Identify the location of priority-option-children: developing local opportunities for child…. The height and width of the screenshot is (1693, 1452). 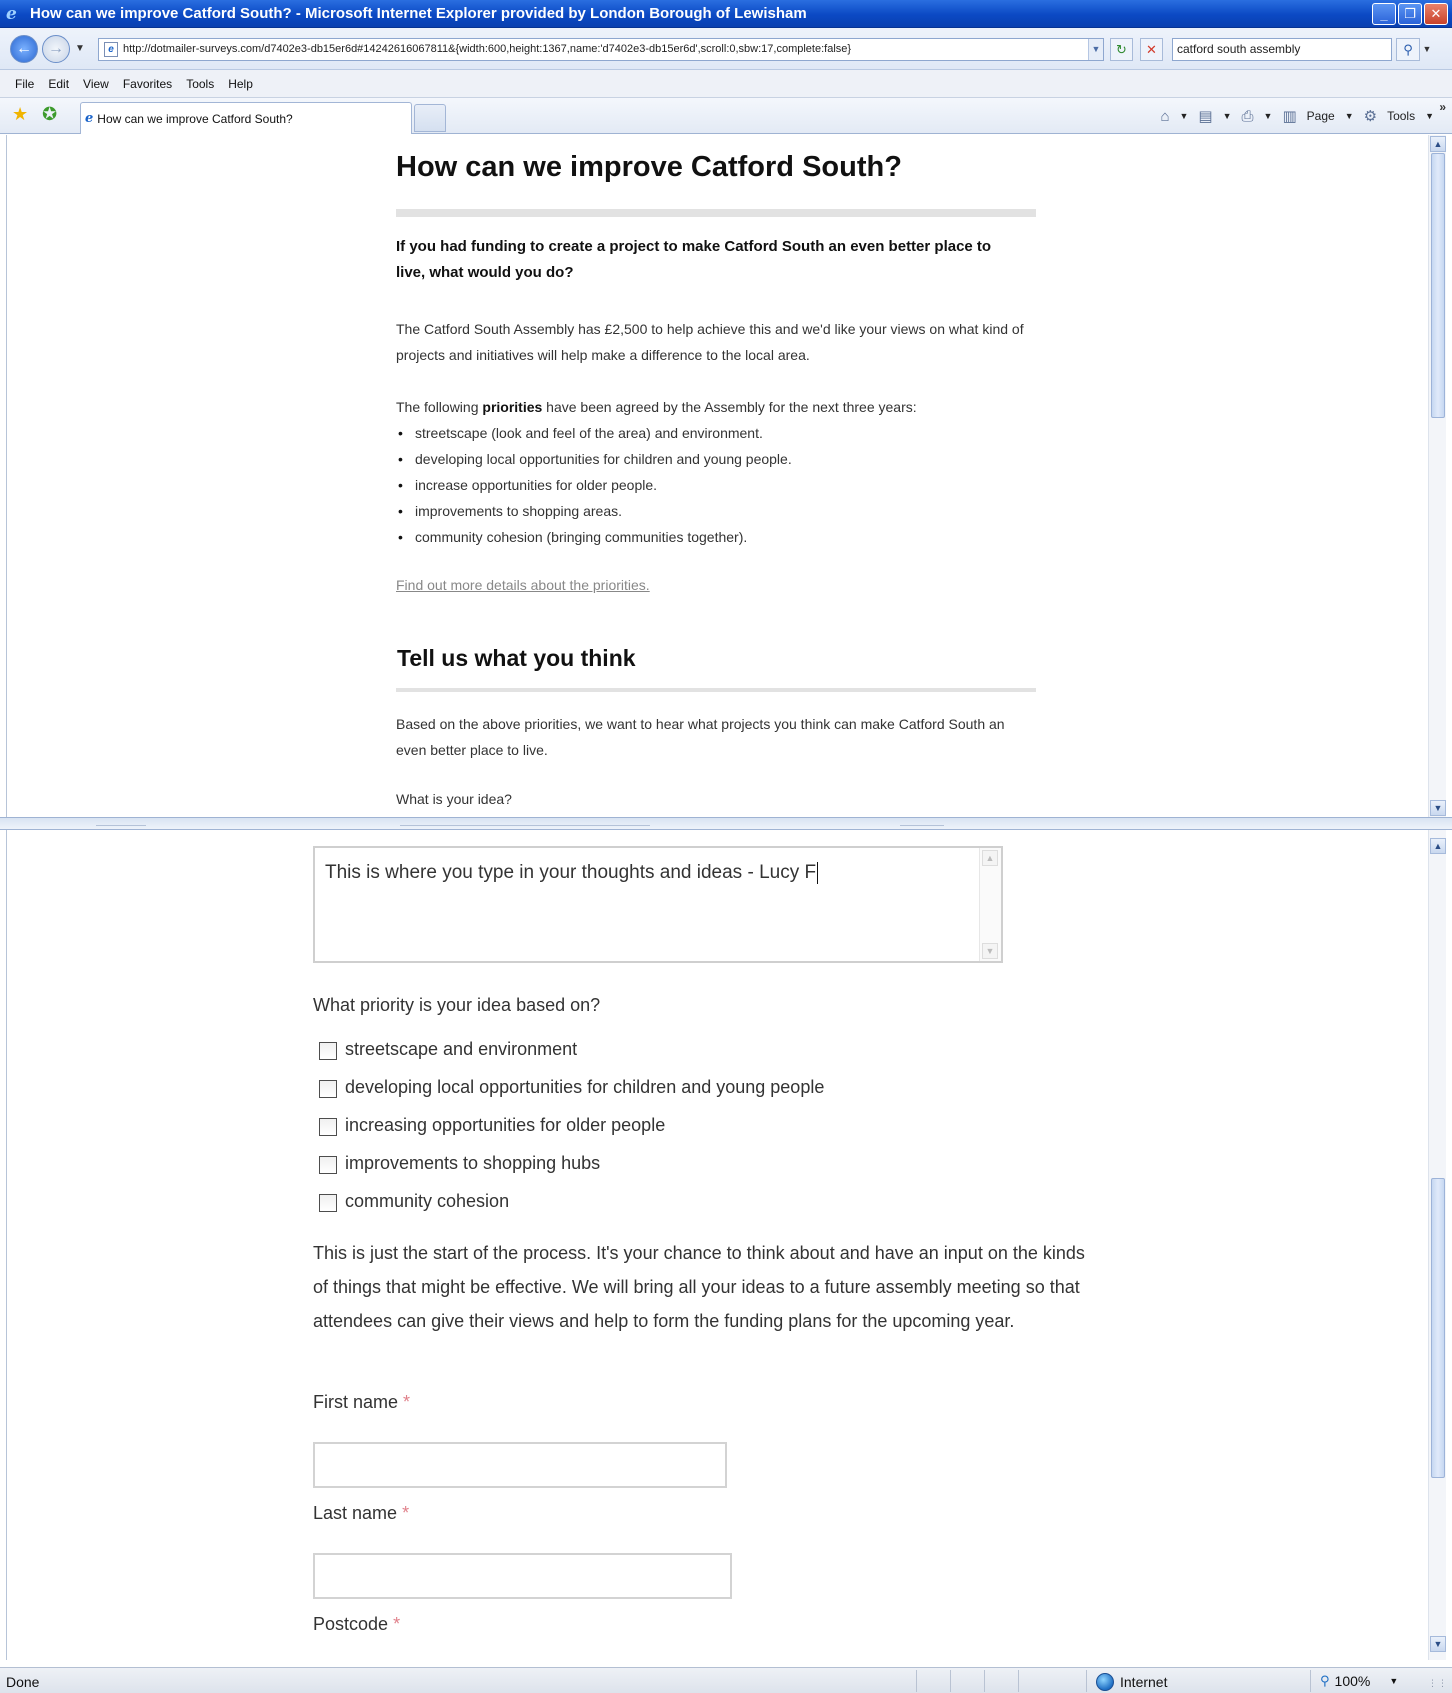
(571, 1095).